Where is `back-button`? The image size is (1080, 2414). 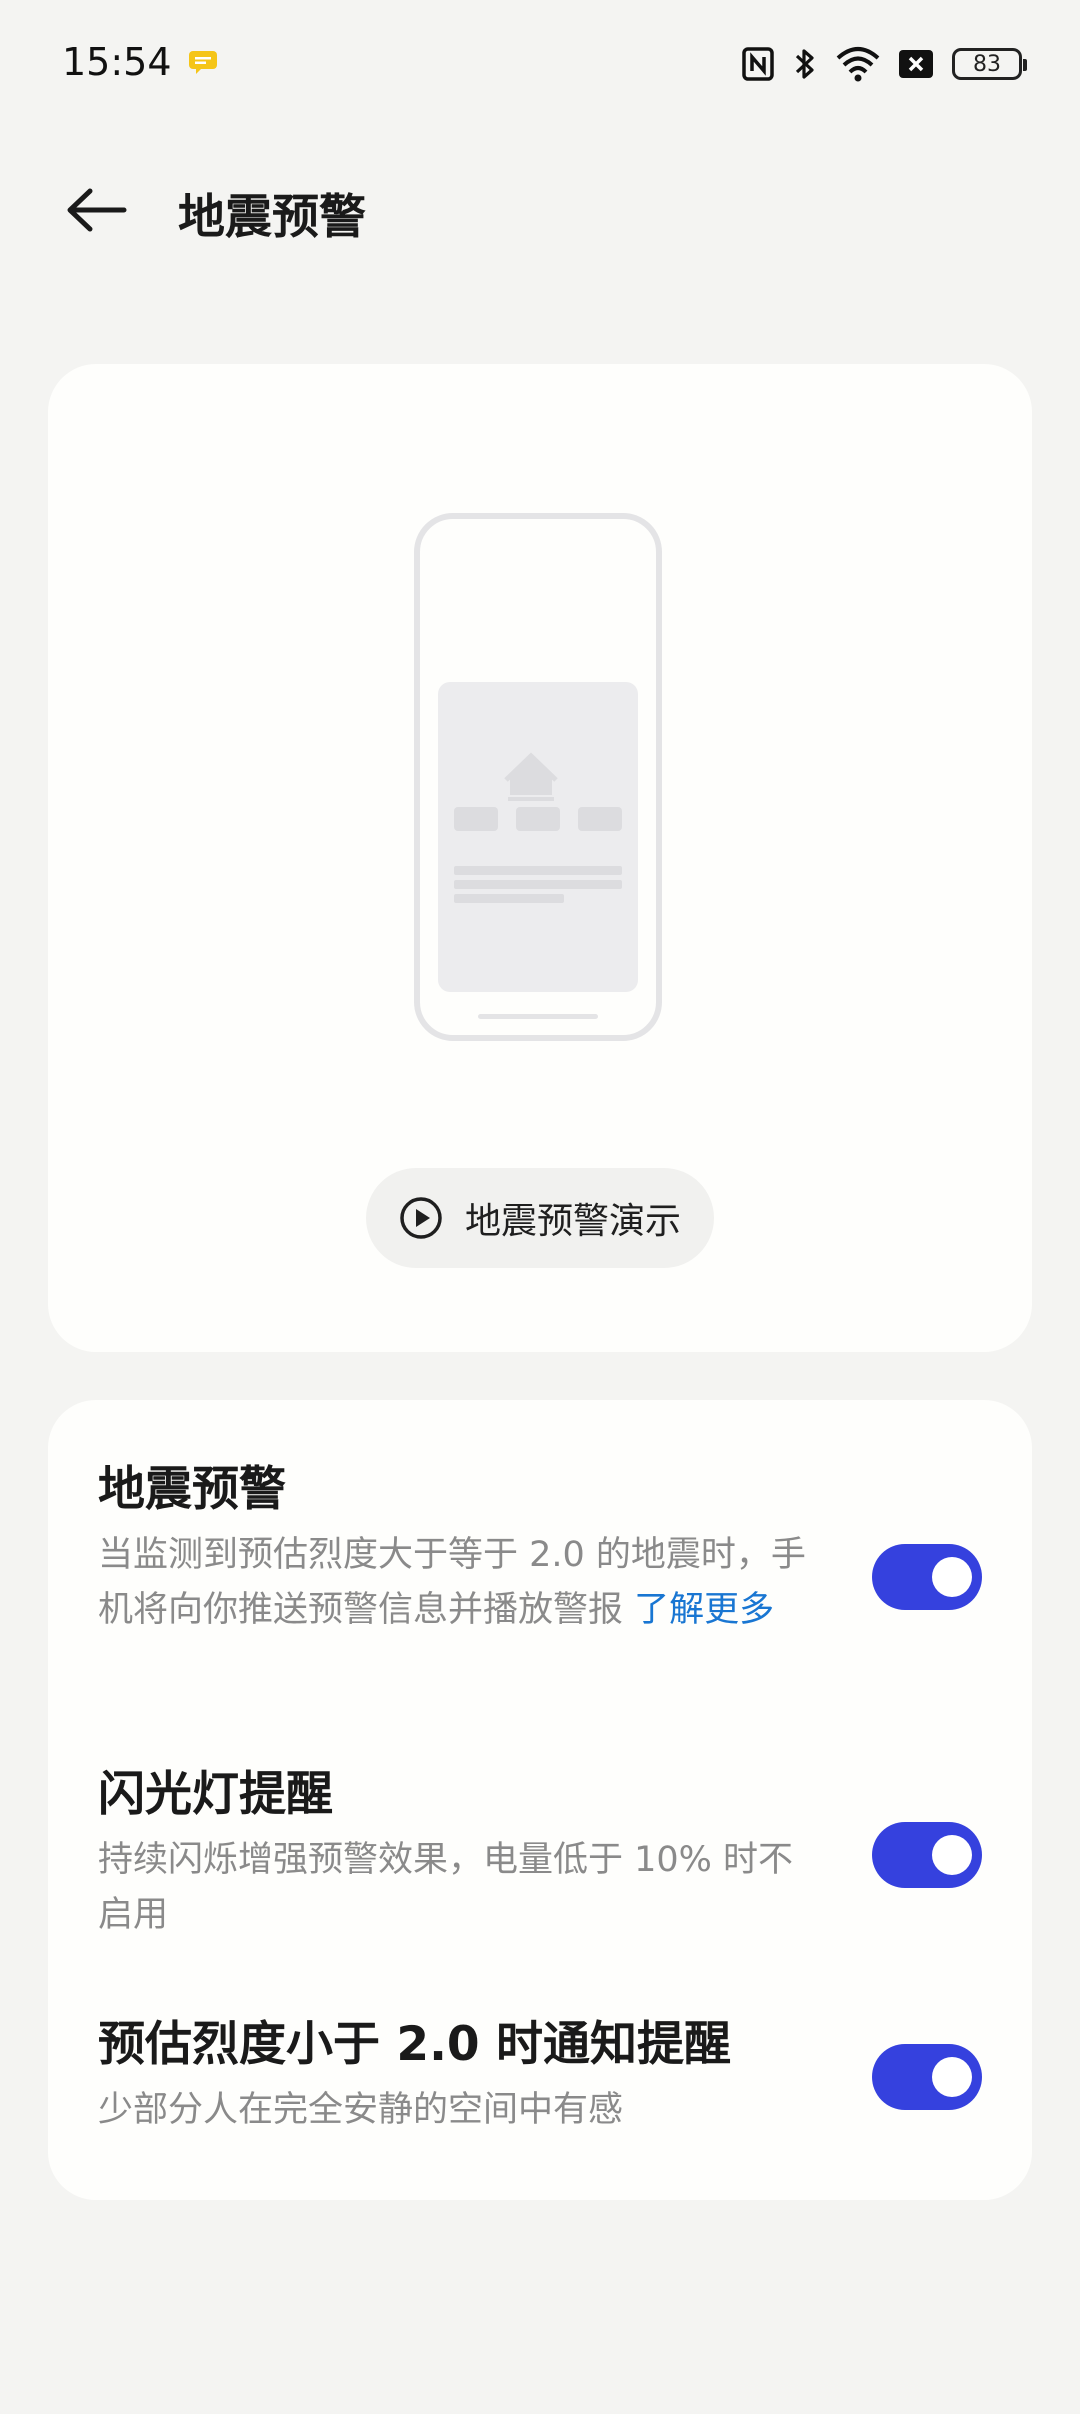
back-button is located at coordinates (97, 210).